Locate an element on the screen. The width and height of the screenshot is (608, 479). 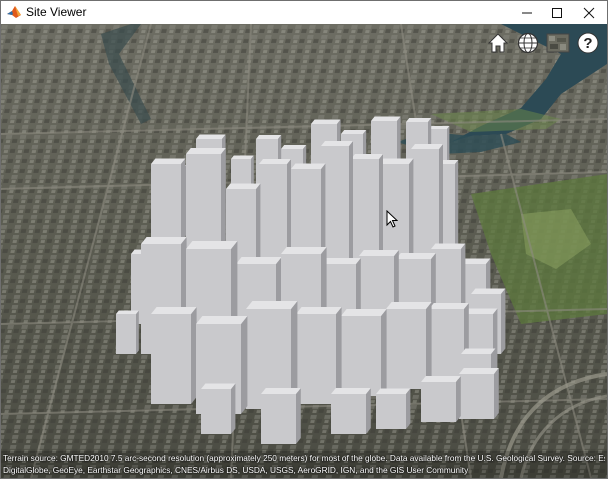
minimize-icon is located at coordinates (527, 12).